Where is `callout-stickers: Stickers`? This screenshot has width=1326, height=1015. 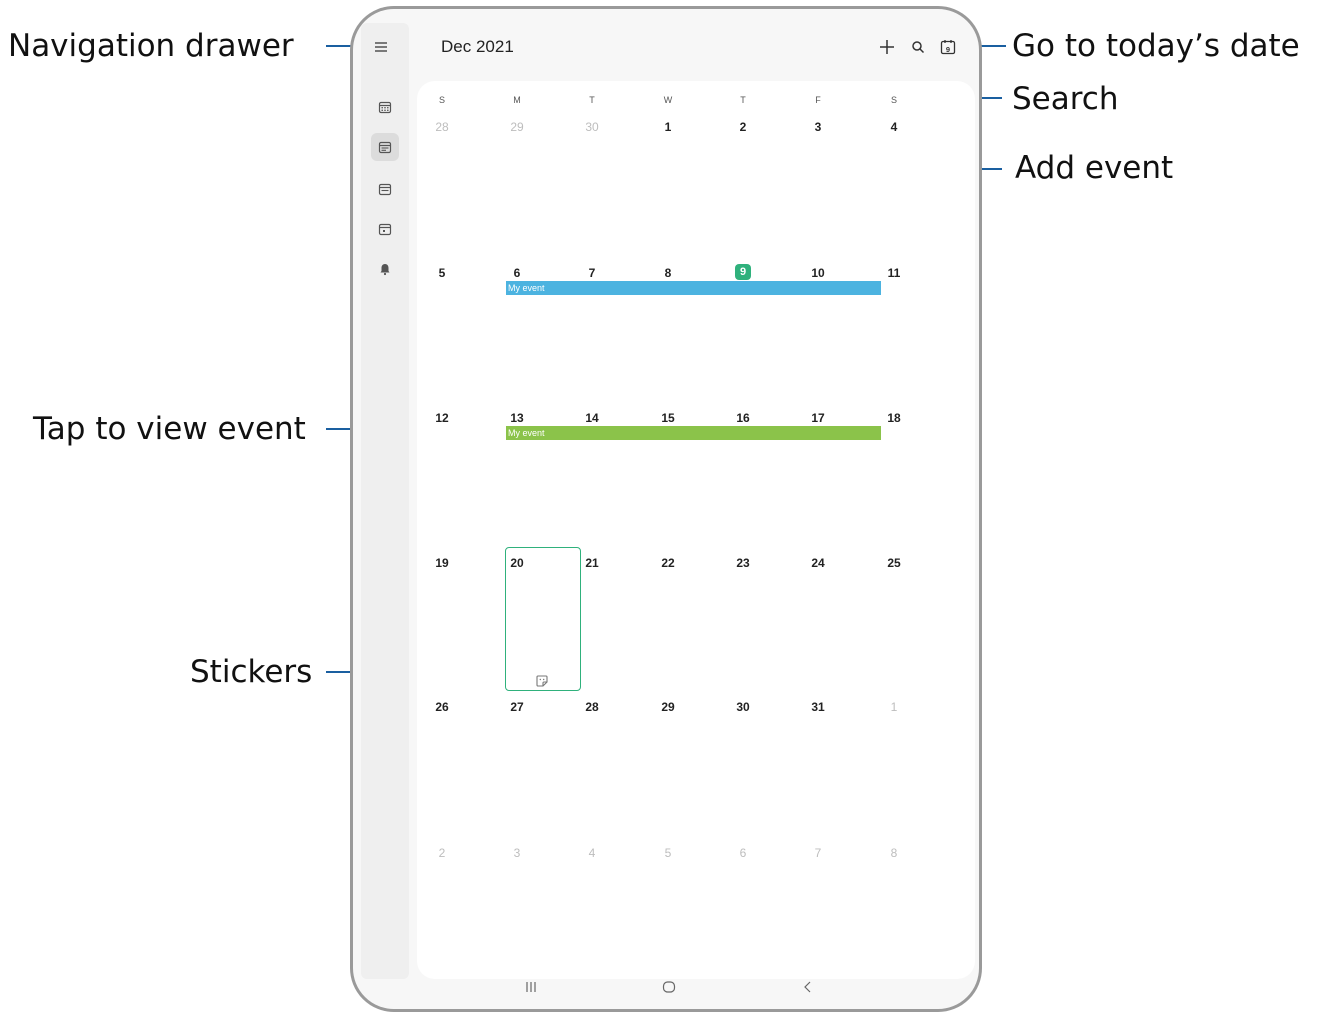 callout-stickers: Stickers is located at coordinates (251, 672).